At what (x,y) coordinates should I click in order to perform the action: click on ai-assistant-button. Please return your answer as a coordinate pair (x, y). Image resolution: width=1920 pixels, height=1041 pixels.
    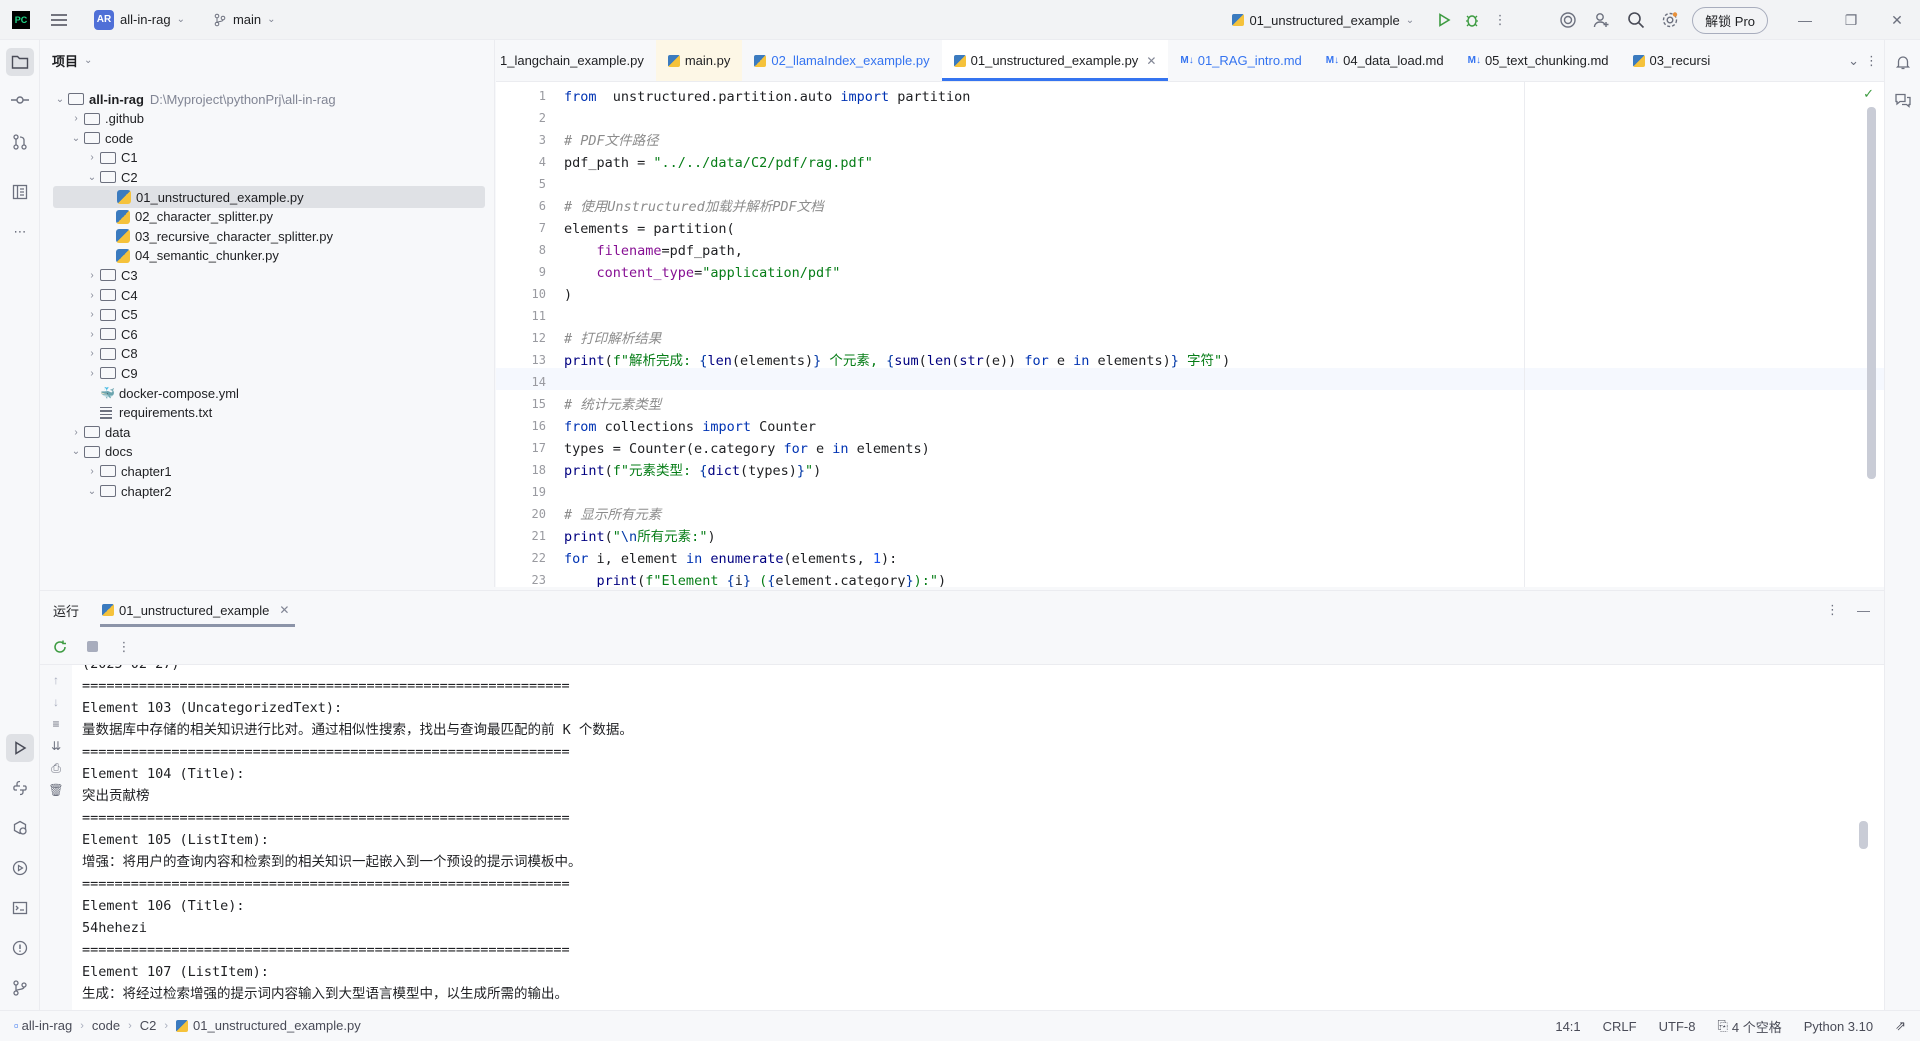
    Looking at the image, I should click on (1568, 20).